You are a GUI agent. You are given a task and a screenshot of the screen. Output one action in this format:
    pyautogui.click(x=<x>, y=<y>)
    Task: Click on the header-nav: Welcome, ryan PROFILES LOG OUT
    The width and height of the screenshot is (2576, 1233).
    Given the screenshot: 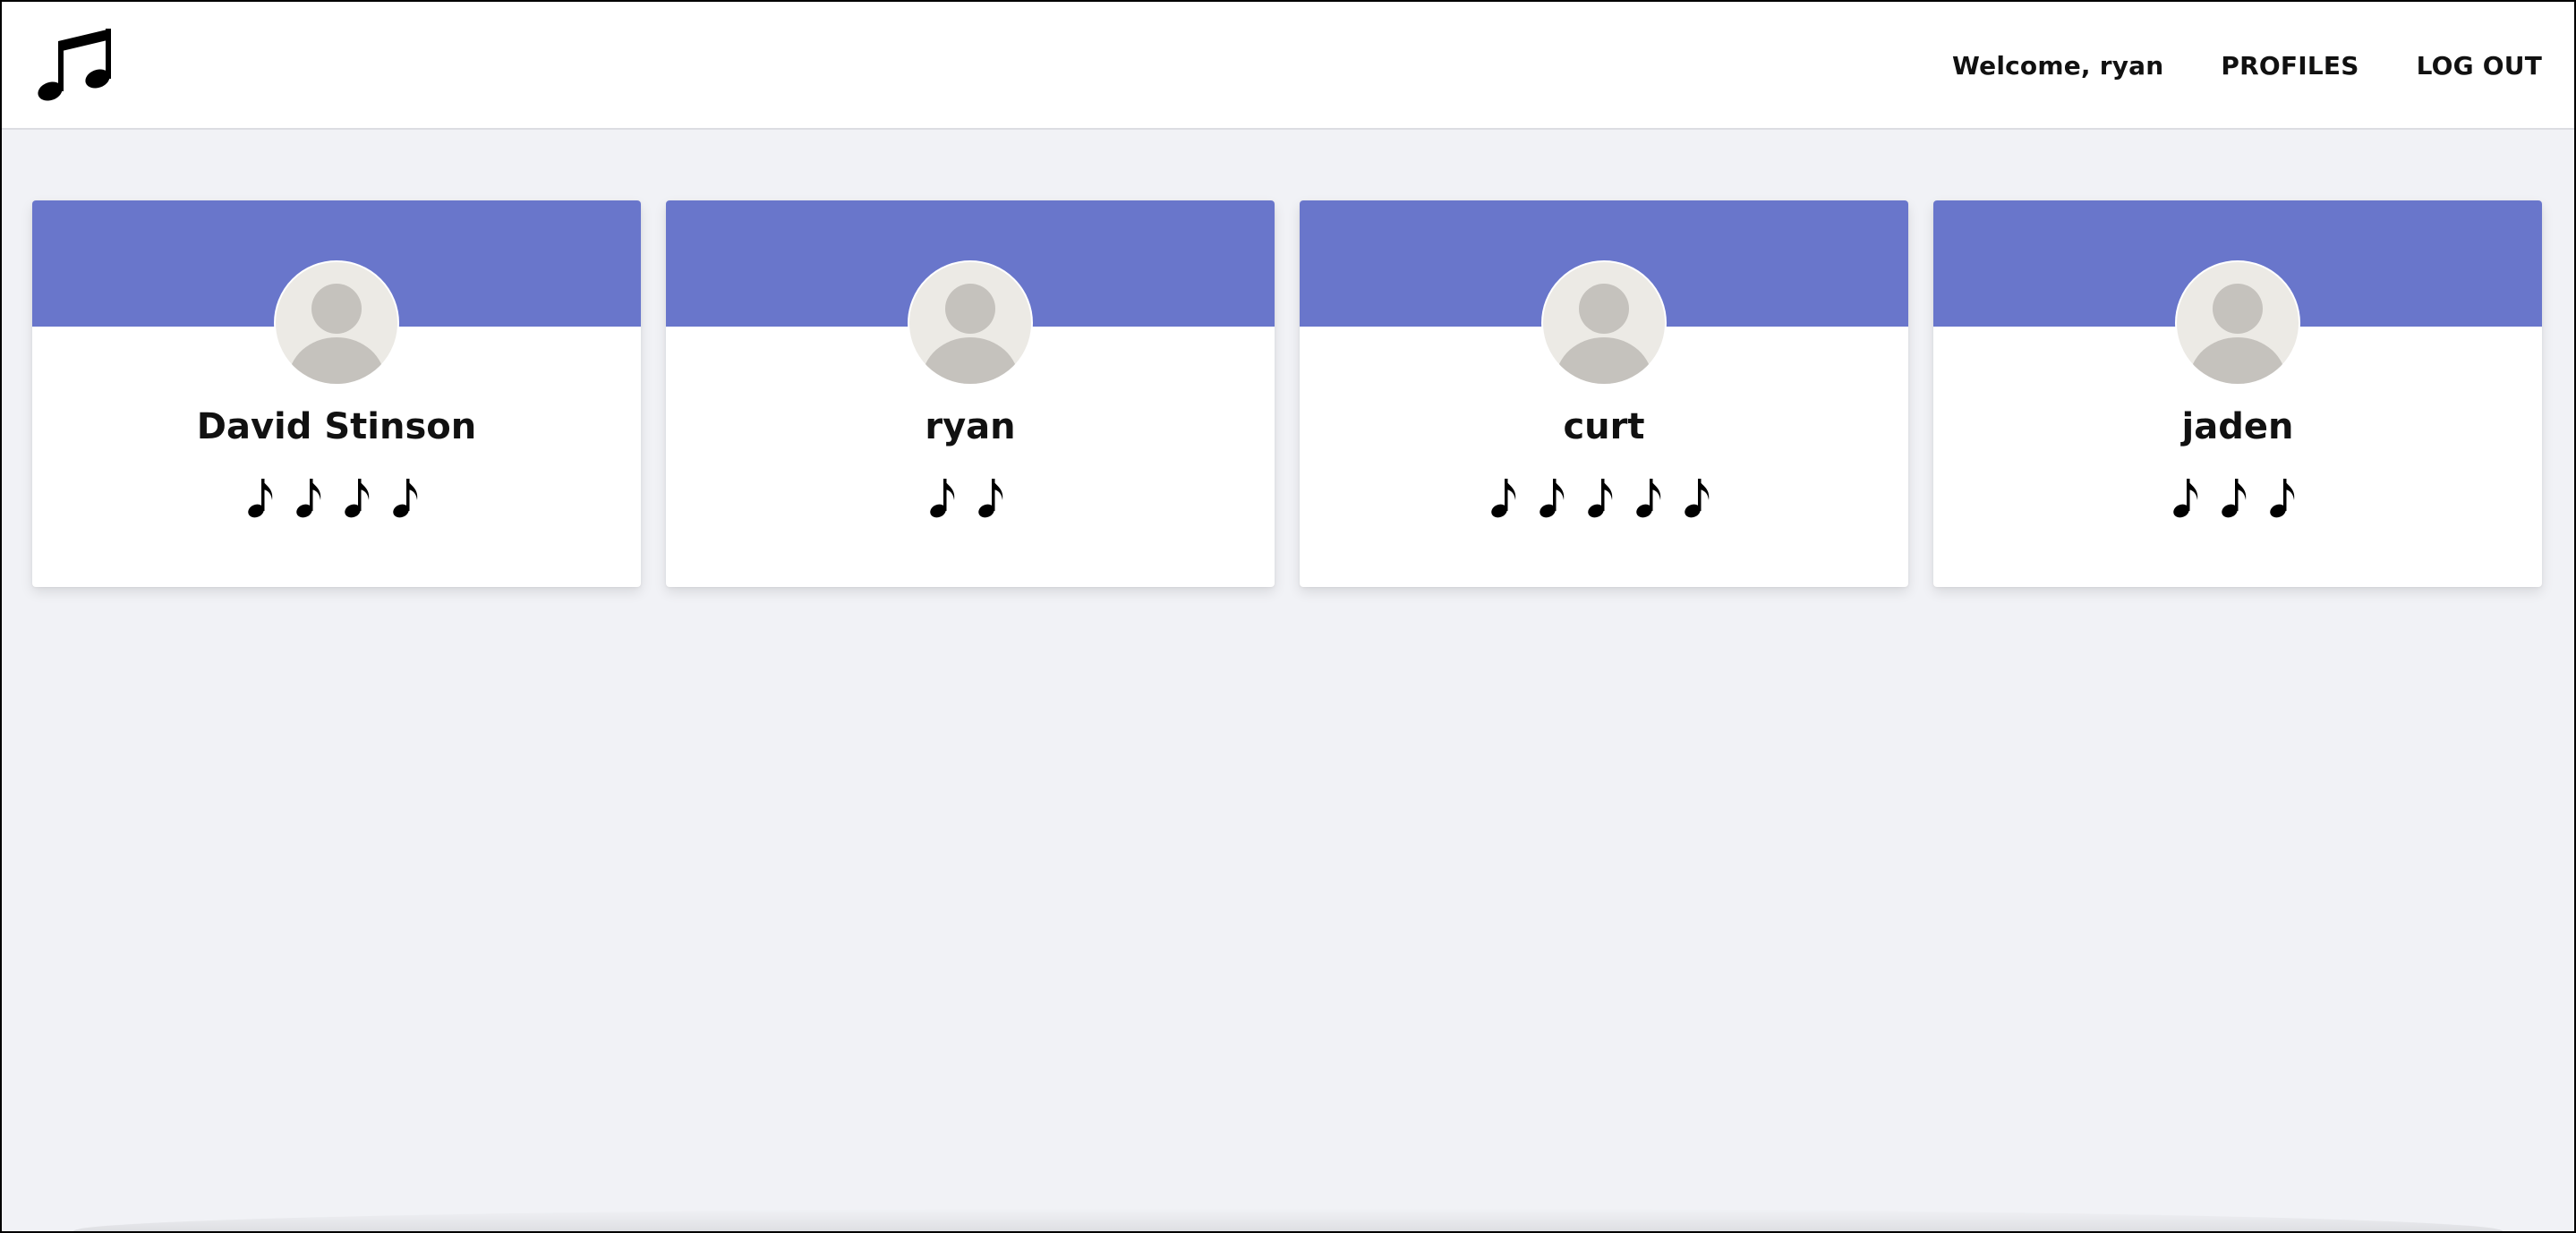 What is the action you would take?
    pyautogui.click(x=2247, y=66)
    